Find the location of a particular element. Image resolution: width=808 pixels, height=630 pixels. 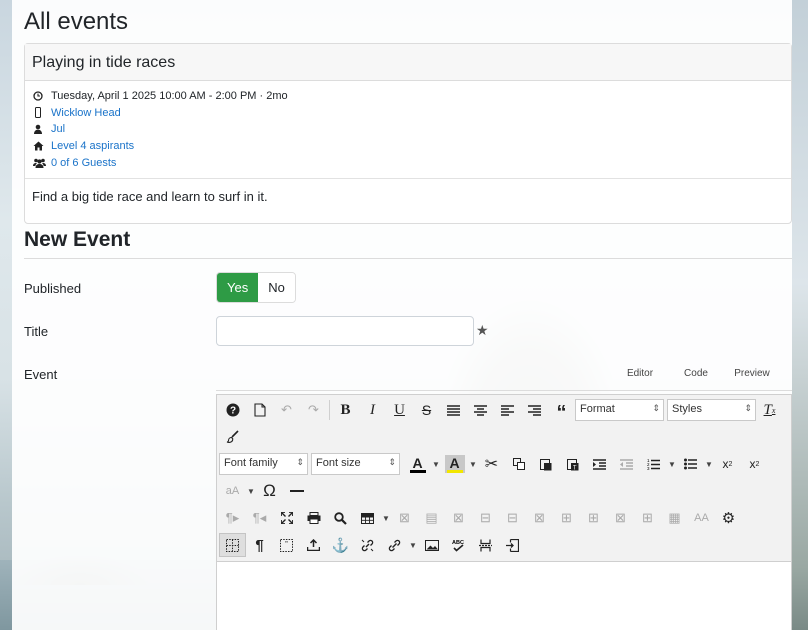

tab-editor: Editor is located at coordinates (640, 373).